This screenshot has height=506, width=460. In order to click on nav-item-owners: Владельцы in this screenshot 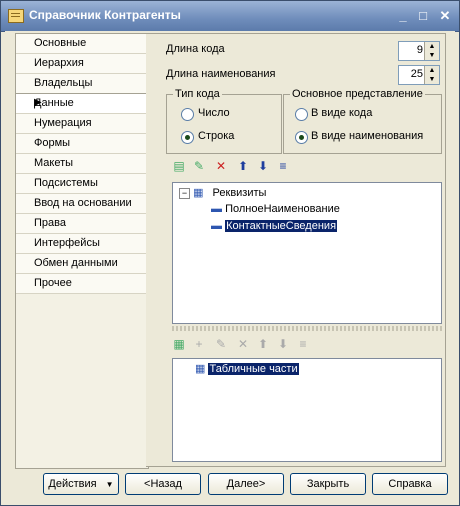, I will do `click(82, 84)`.